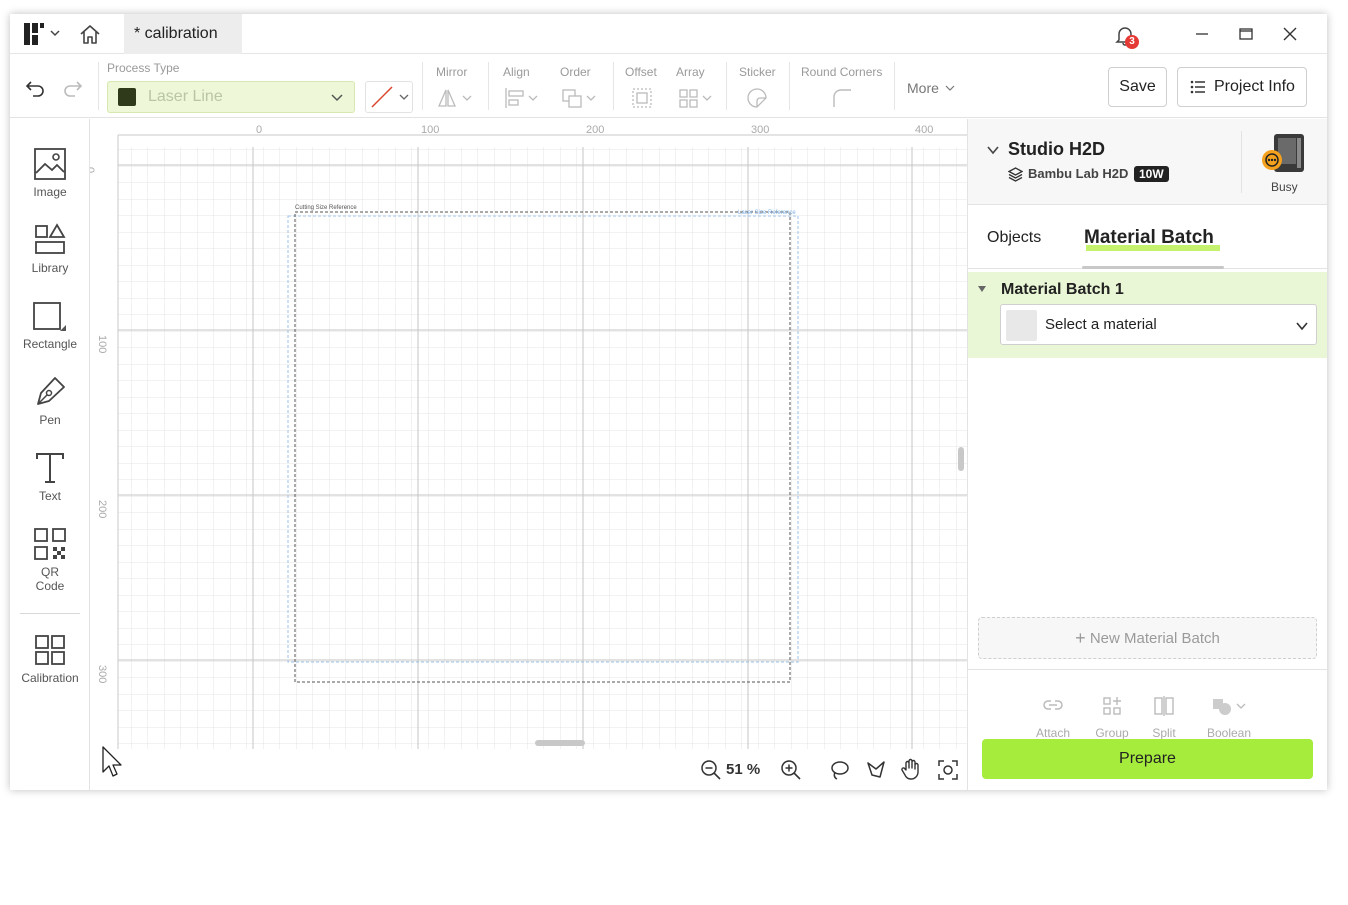 This screenshot has height=905, width=1348. What do you see at coordinates (1153, 267) in the screenshot?
I see `active-tab-indicator` at bounding box center [1153, 267].